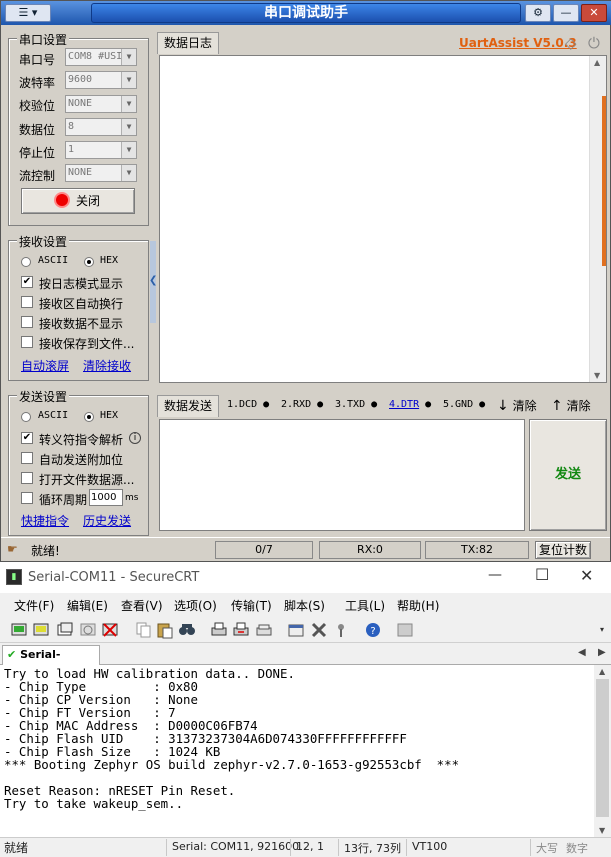 The height and width of the screenshot is (857, 611). What do you see at coordinates (538, 13) in the screenshot?
I see `settings-icon: ⚙` at bounding box center [538, 13].